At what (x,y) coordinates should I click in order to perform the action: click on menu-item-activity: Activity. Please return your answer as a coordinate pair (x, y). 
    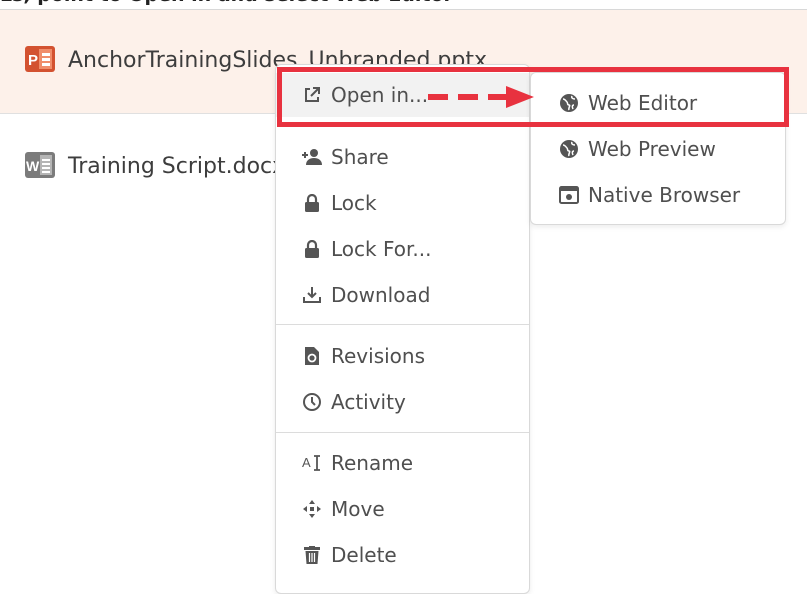
    Looking at the image, I should click on (402, 402).